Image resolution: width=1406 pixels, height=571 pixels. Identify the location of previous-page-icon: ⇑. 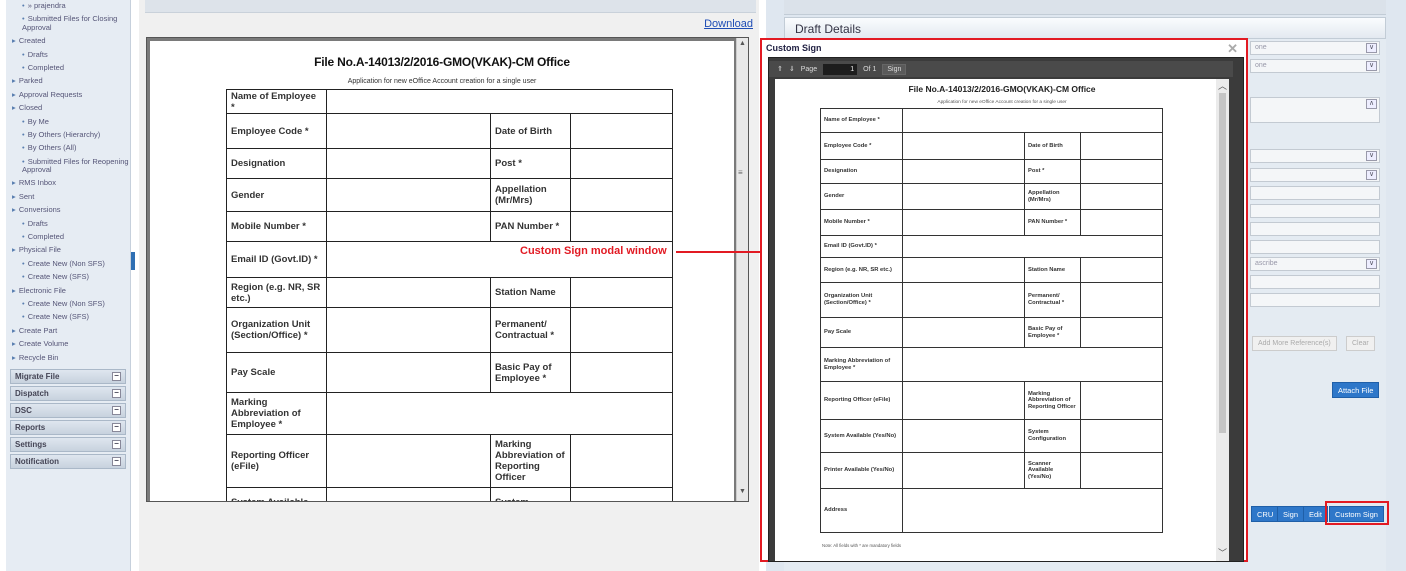
(780, 69).